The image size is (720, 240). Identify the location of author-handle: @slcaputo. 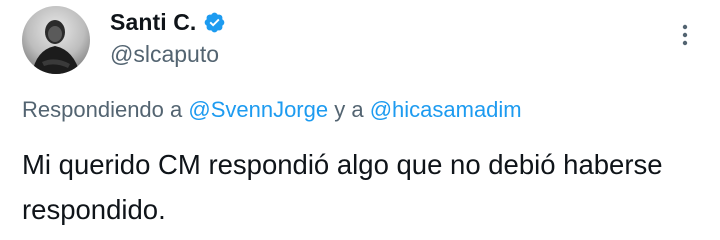
(164, 54).